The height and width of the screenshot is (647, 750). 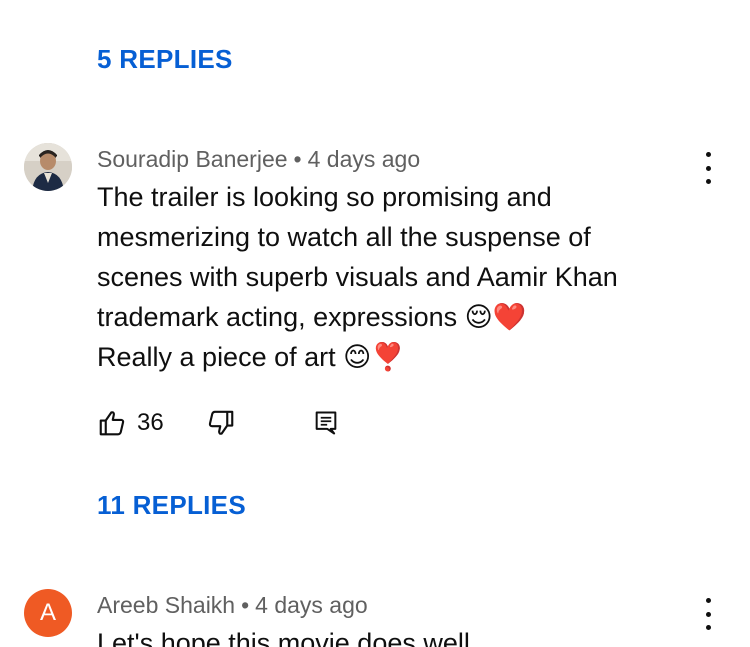 I want to click on comment-line: mesmerizing to watch all the suspense of, so click(x=344, y=237).